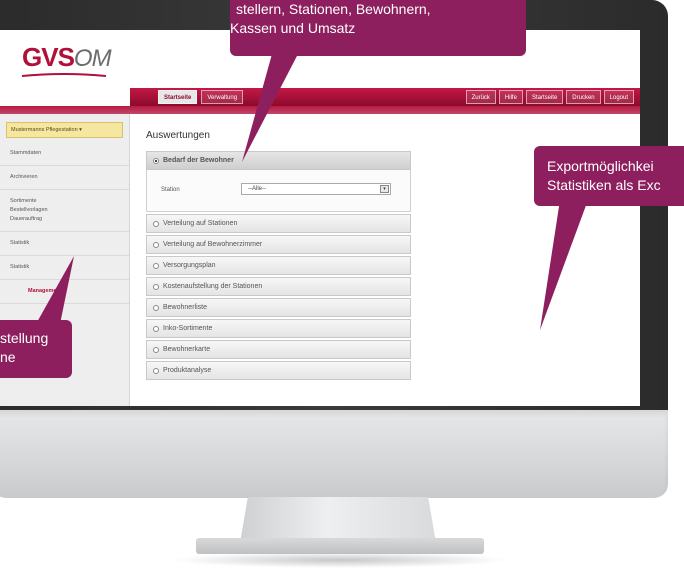  Describe the element at coordinates (178, 135) in the screenshot. I see `page-title: Auswertungen` at that location.